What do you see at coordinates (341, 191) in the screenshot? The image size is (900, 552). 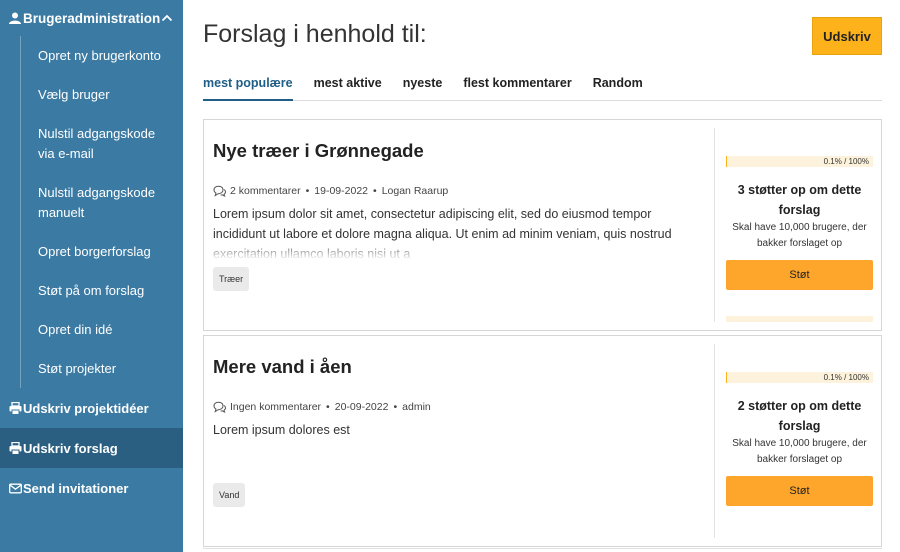 I see `proposal-date: 19-09-2022` at bounding box center [341, 191].